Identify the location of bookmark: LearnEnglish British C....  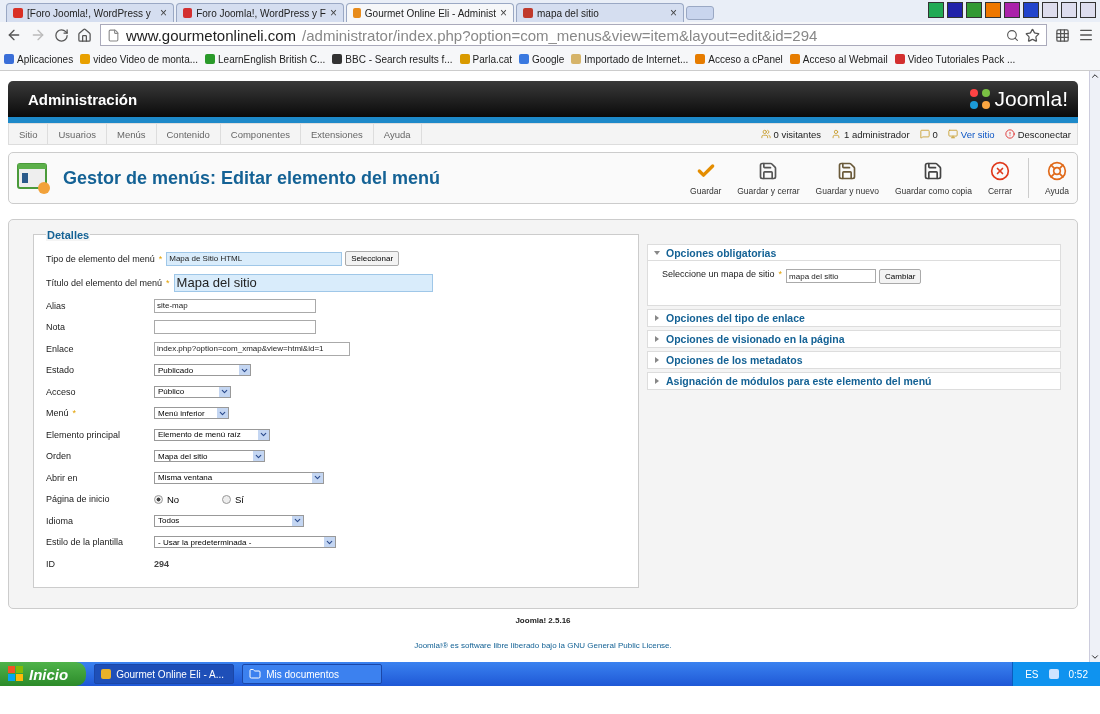
(272, 59).